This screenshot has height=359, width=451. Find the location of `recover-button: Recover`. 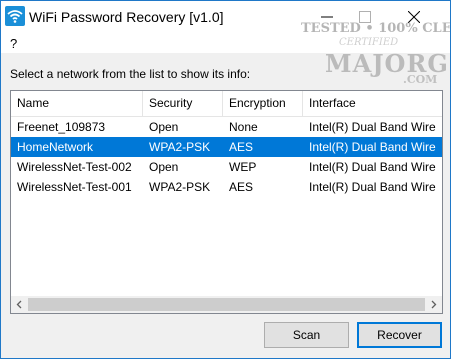

recover-button: Recover is located at coordinates (399, 335).